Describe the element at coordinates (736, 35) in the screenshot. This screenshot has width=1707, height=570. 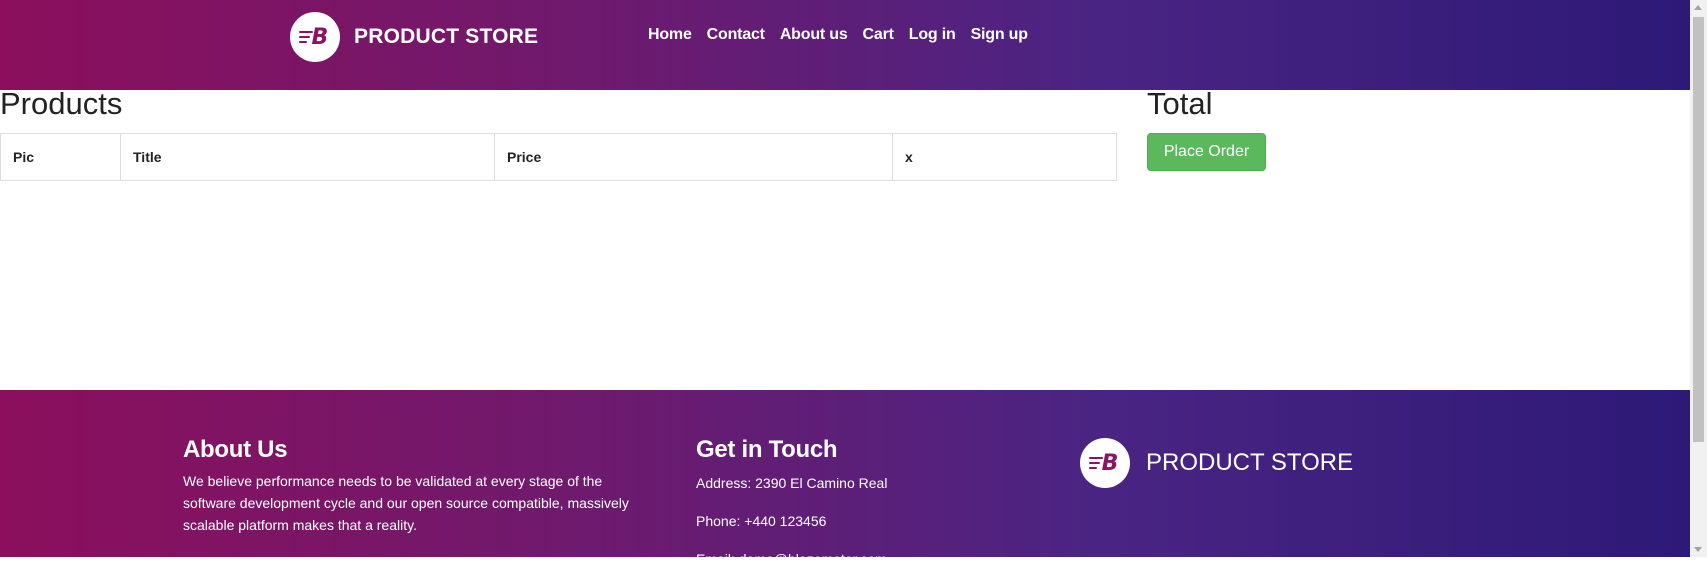
I see `nav-contact-link: Contact` at that location.